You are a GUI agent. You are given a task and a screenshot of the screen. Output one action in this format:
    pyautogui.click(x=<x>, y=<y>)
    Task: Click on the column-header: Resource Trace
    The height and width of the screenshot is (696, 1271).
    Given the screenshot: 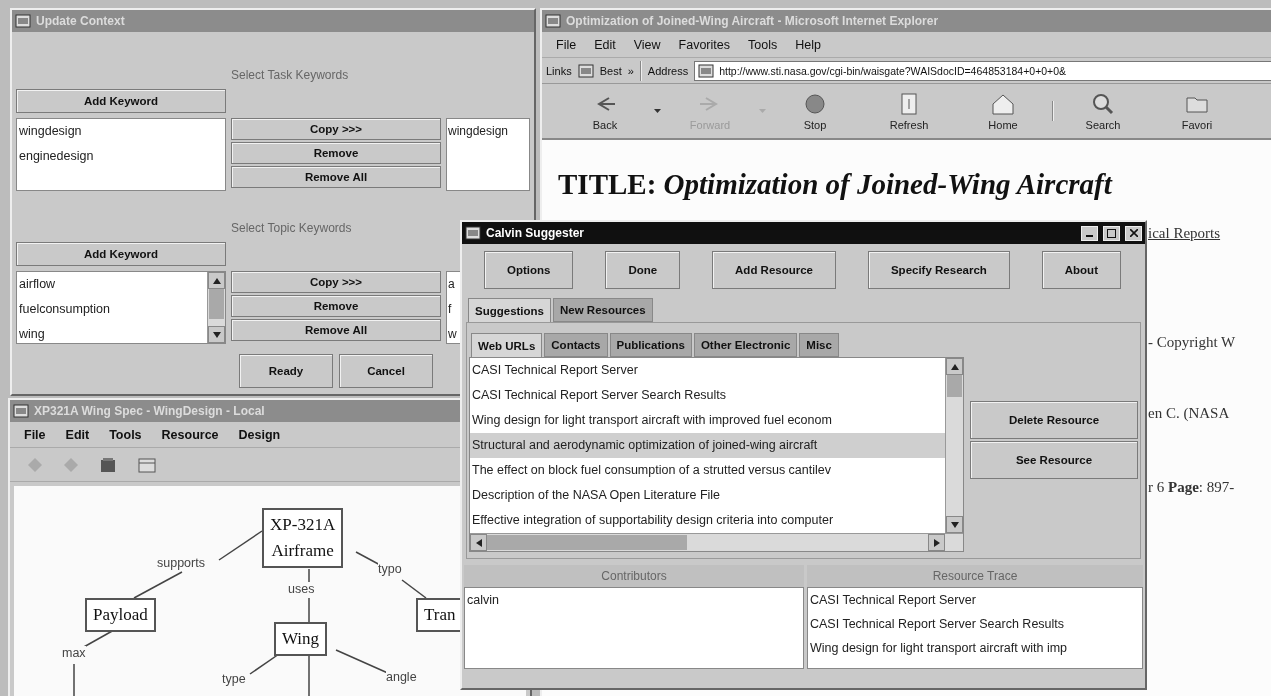 What is the action you would take?
    pyautogui.click(x=975, y=576)
    